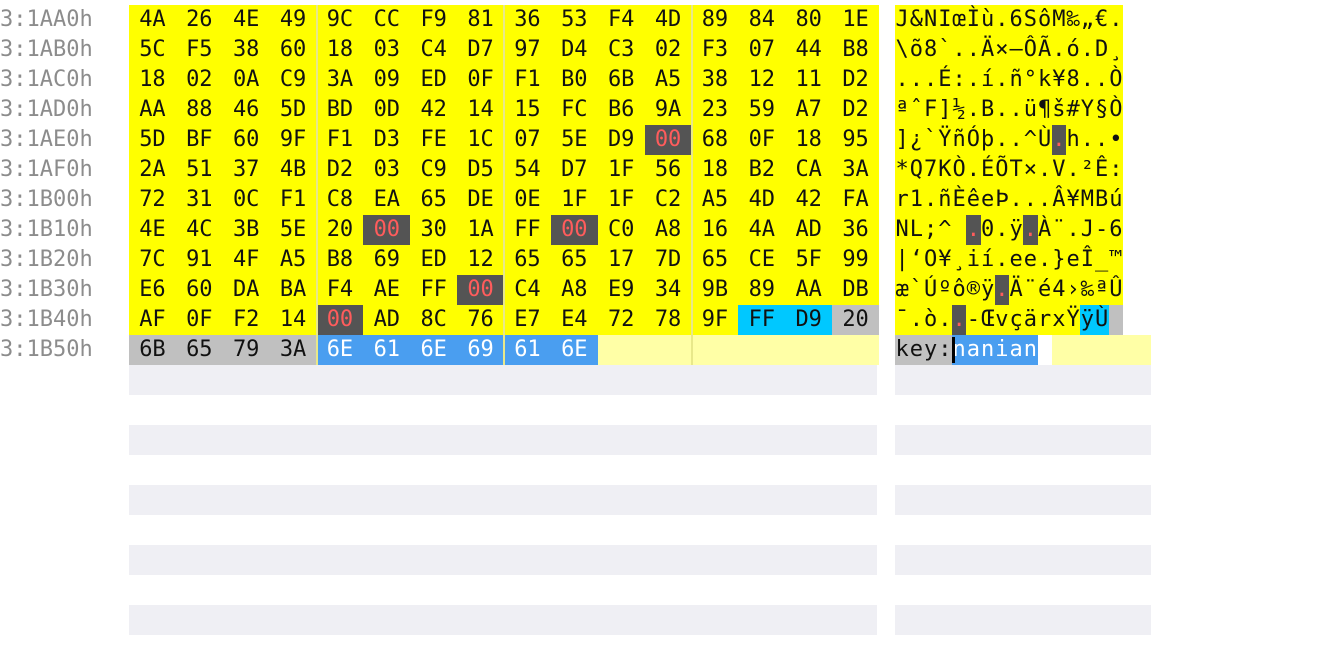 The image size is (1333, 655). I want to click on ascii-char-cell: _, so click(1101, 260).